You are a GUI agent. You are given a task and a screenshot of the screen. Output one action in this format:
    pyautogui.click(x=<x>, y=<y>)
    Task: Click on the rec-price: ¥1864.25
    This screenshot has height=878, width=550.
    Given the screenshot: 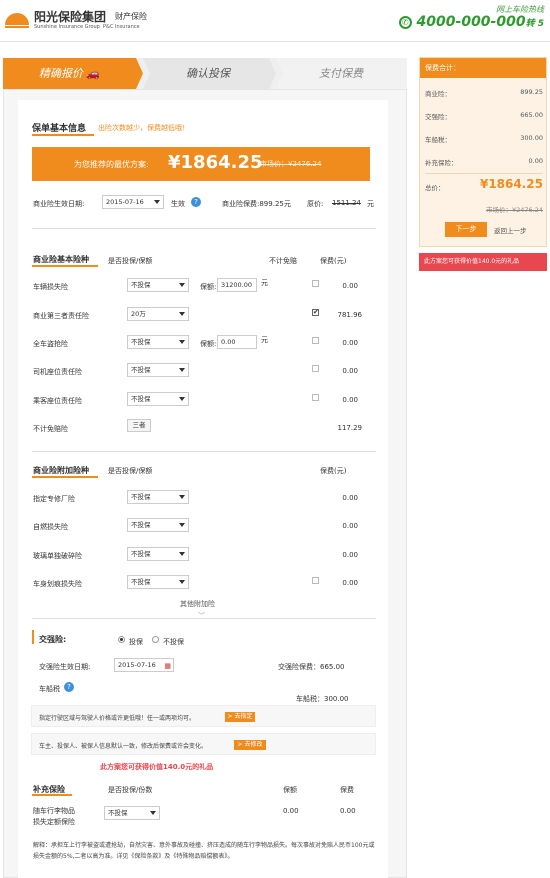 What is the action you would take?
    pyautogui.click(x=215, y=162)
    